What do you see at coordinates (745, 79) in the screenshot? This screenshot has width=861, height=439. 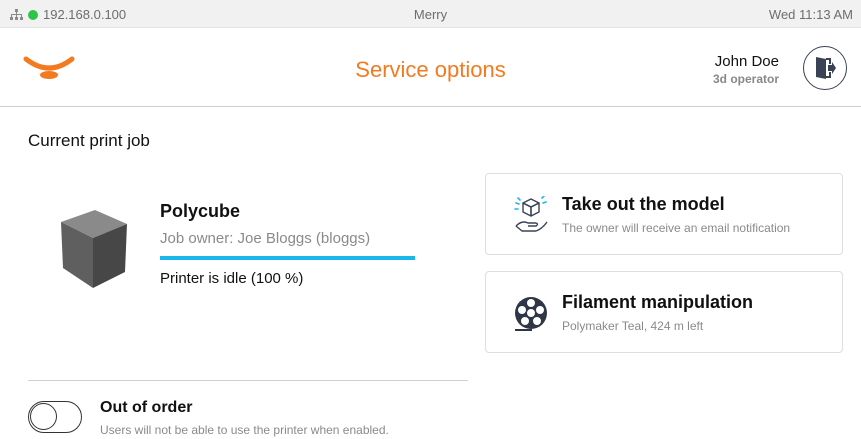 I see `user-role: 3d operator` at bounding box center [745, 79].